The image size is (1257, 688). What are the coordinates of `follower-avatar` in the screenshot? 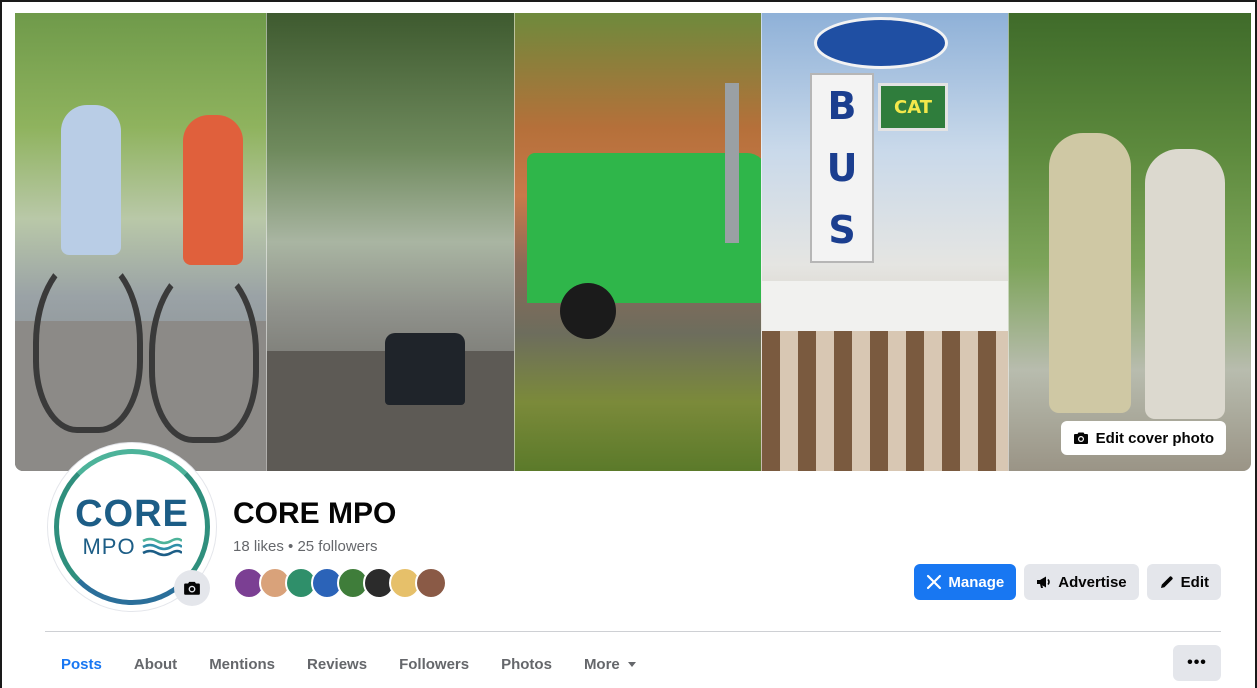 It's located at (431, 583).